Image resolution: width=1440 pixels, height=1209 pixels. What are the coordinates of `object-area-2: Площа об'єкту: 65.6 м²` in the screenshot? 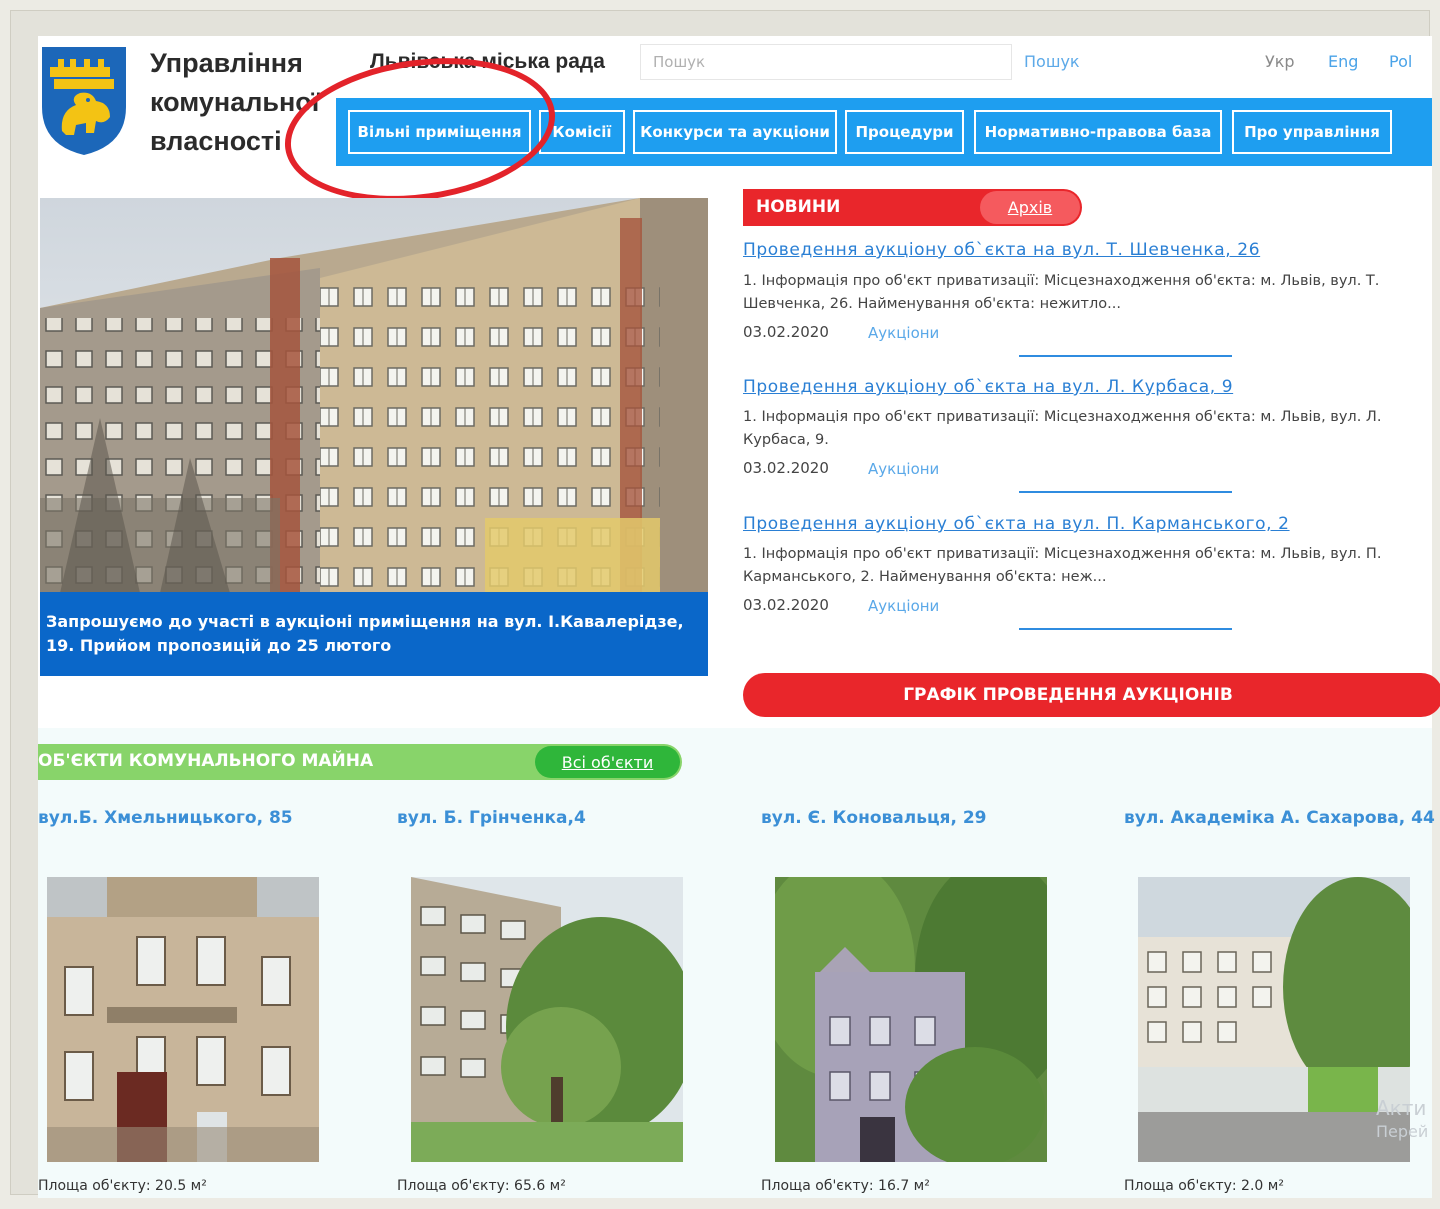 It's located at (481, 1186).